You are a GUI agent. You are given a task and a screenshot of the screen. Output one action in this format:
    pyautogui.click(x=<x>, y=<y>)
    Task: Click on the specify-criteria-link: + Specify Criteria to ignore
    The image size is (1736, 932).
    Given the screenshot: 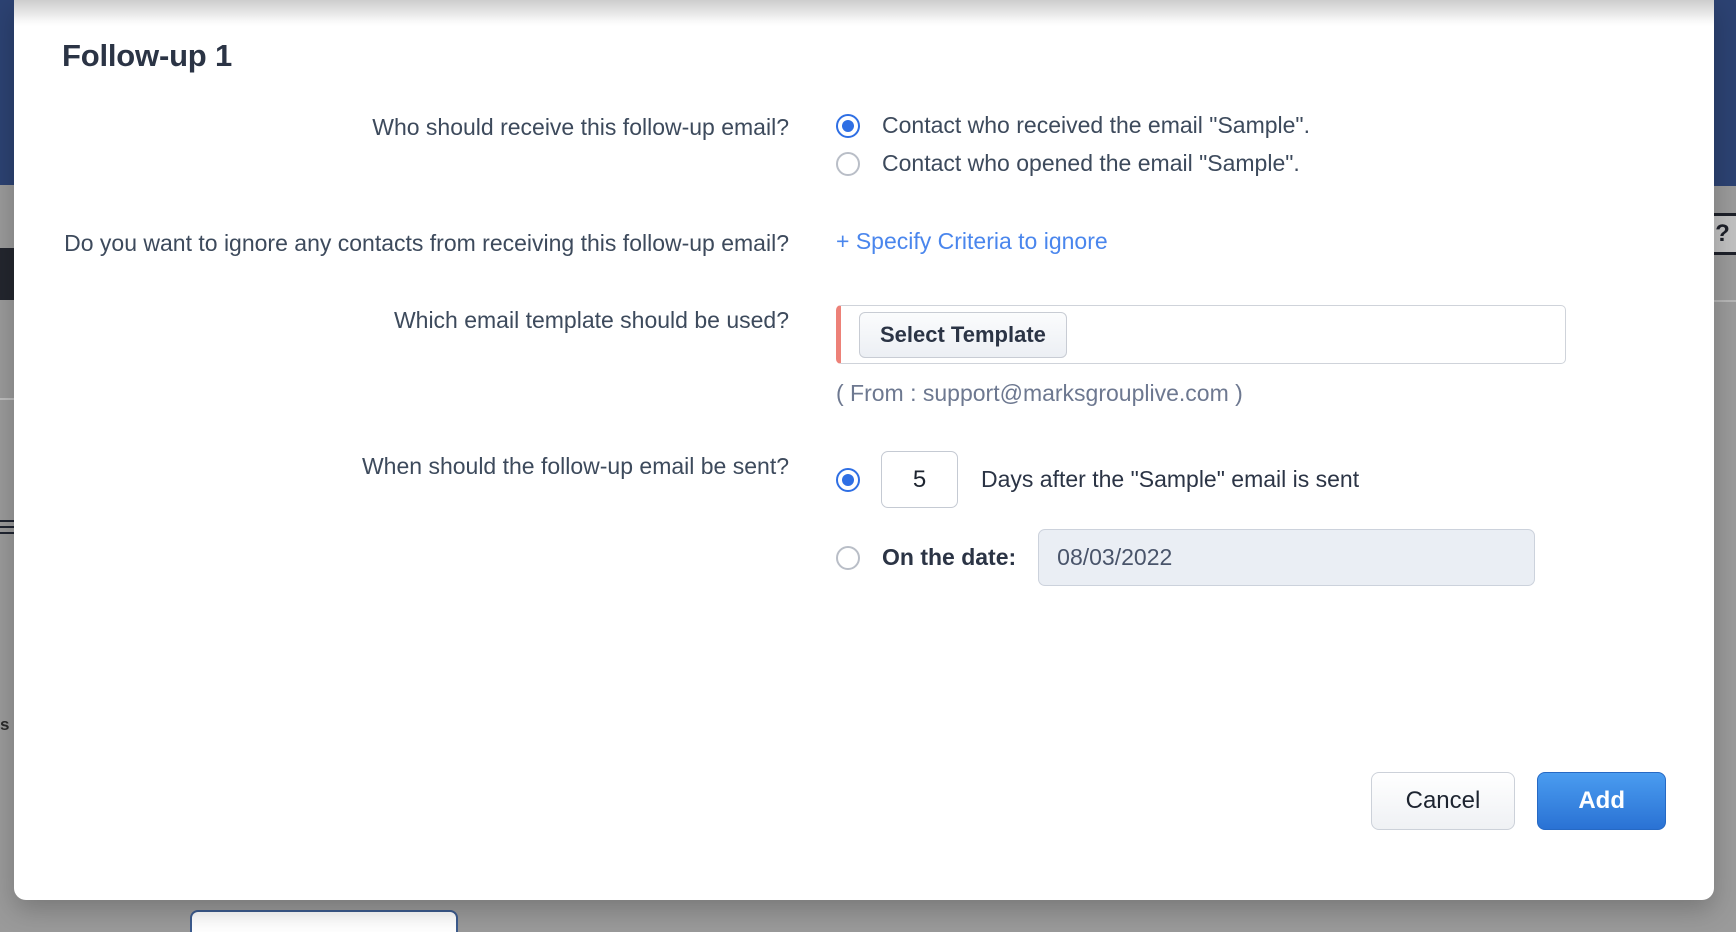 What is the action you would take?
    pyautogui.click(x=972, y=241)
    